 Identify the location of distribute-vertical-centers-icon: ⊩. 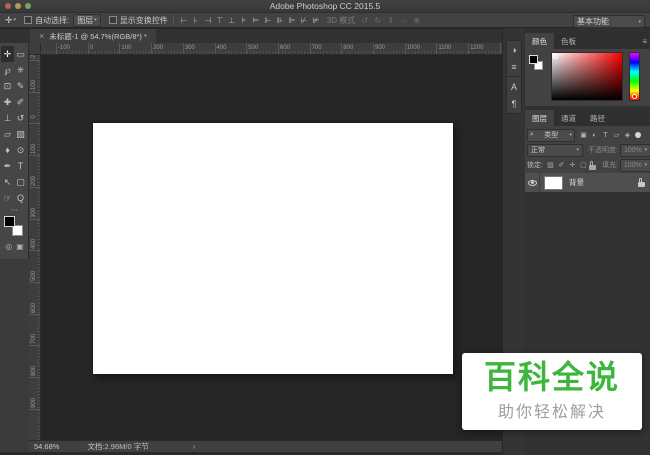
(268, 20).